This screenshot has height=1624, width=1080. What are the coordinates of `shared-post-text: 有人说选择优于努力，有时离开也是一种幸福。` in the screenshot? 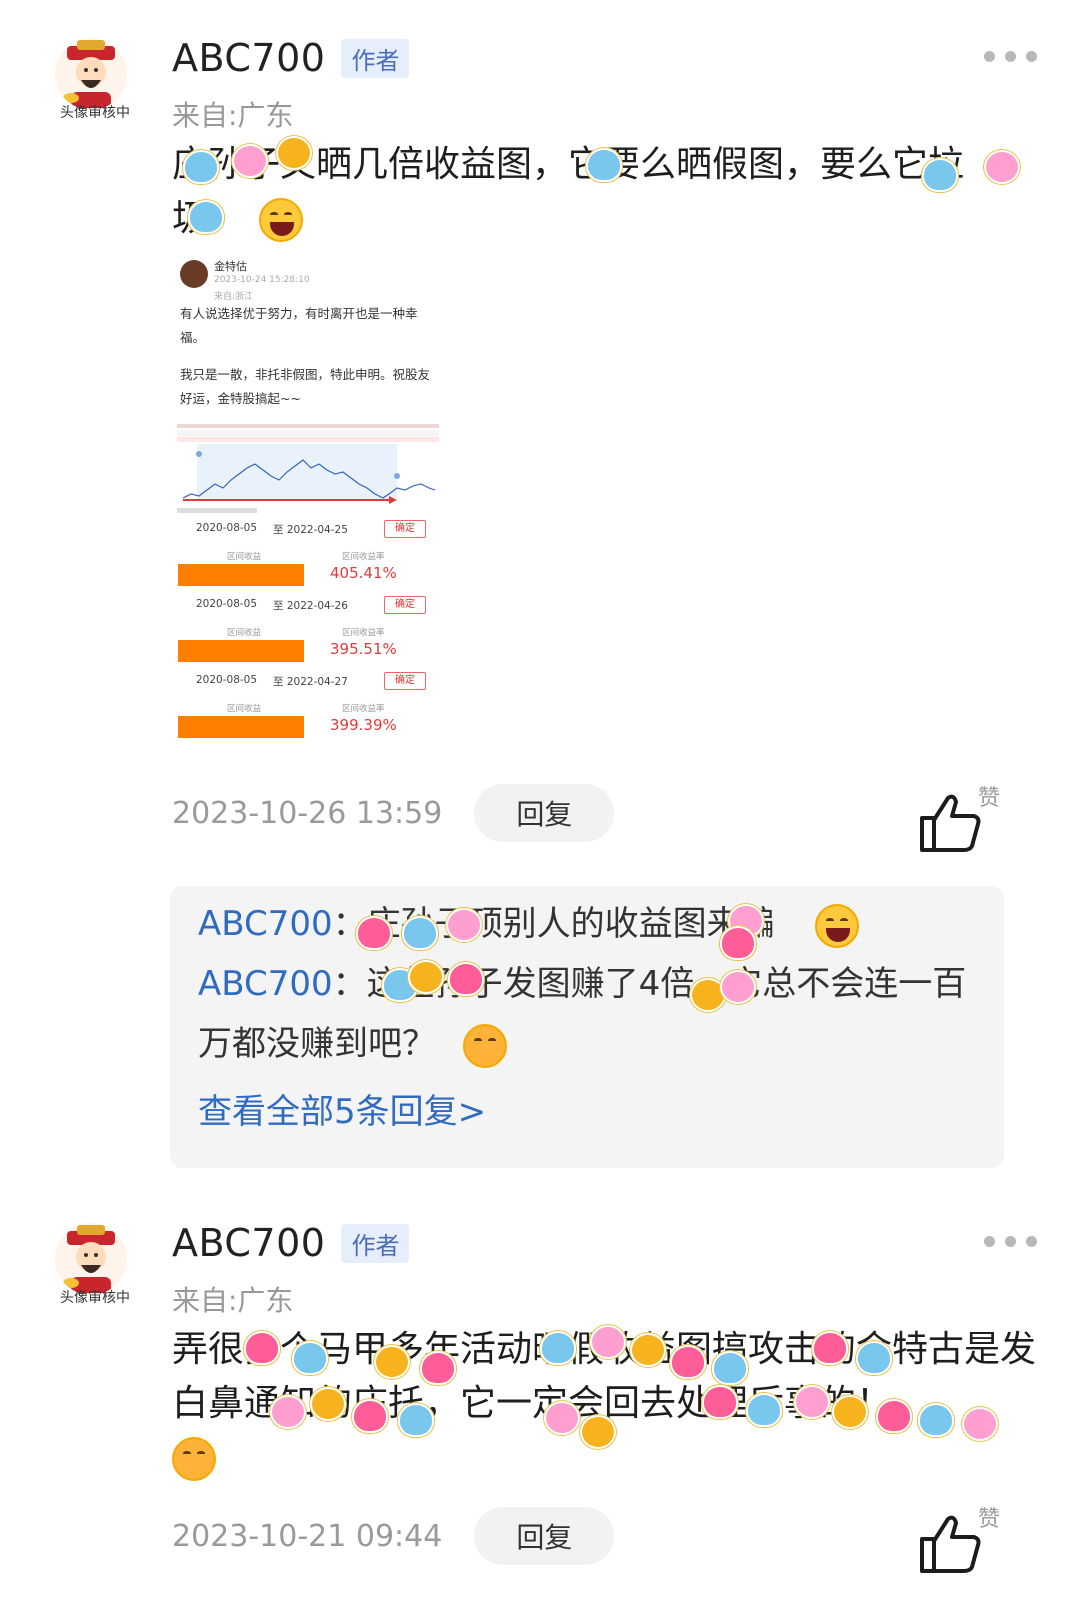 It's located at (299, 325).